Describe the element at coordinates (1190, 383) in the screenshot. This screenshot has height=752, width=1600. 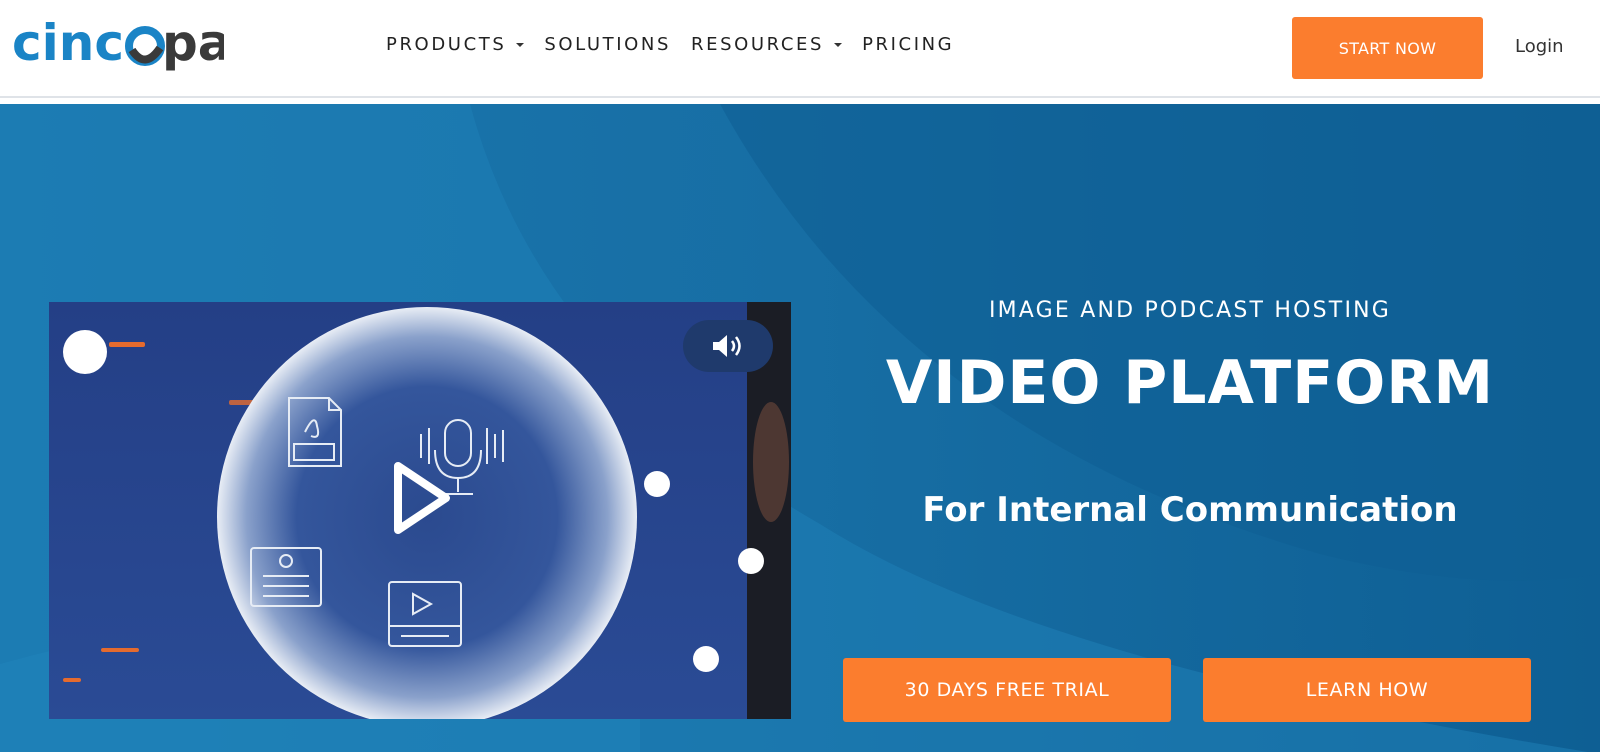
I see `hero-headline: VIDEO PLATFORM` at that location.